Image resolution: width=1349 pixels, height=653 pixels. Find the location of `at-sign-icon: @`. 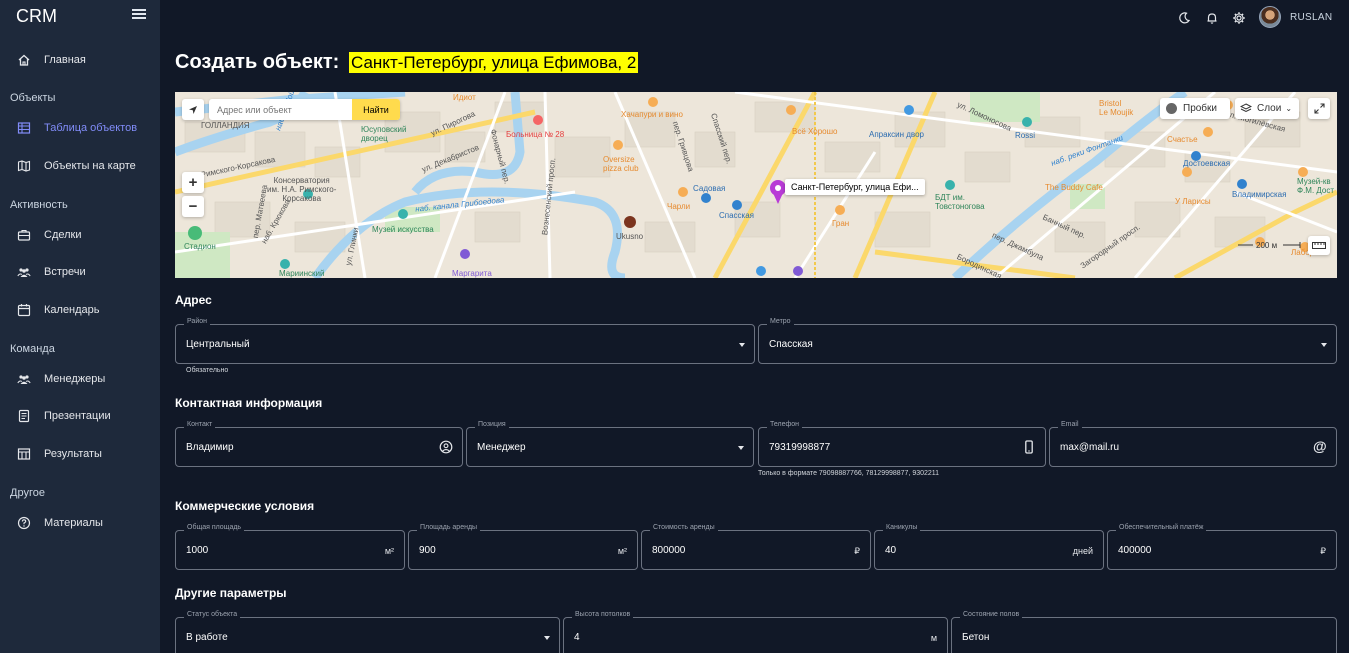

at-sign-icon: @ is located at coordinates (1320, 446).